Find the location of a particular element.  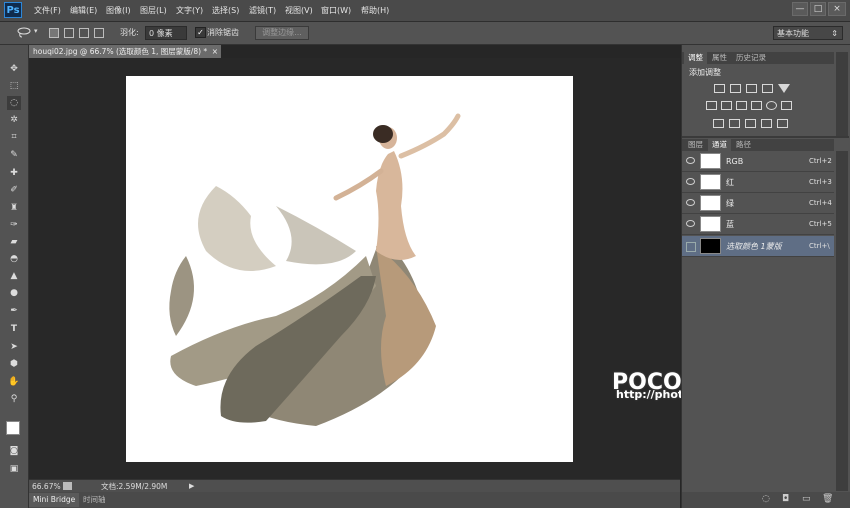

paint-bucket-tool-icon: ◓ is located at coordinates (14, 259).